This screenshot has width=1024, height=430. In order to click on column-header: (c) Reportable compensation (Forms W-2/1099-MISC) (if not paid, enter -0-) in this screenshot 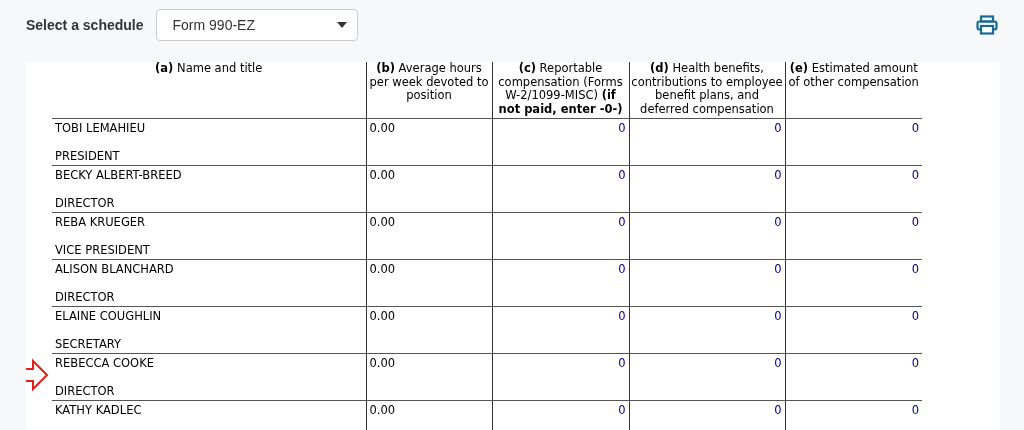, I will do `click(560, 89)`.